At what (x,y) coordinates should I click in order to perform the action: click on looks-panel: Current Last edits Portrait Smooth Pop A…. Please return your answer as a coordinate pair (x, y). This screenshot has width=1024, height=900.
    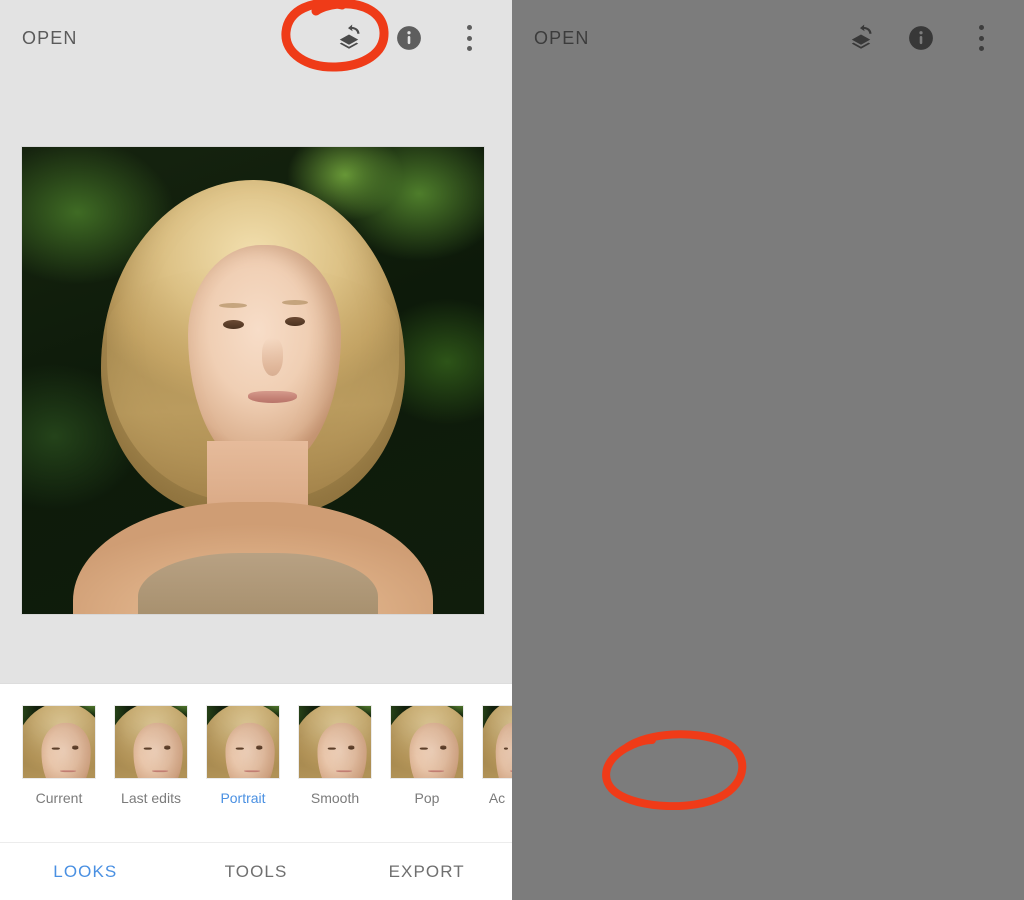
    Looking at the image, I should click on (256, 791).